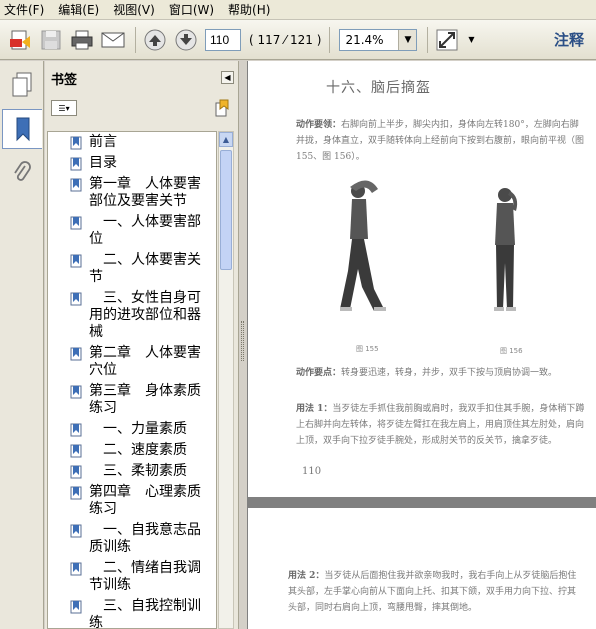 The height and width of the screenshot is (629, 596). What do you see at coordinates (113, 40) in the screenshot?
I see `email-button` at bounding box center [113, 40].